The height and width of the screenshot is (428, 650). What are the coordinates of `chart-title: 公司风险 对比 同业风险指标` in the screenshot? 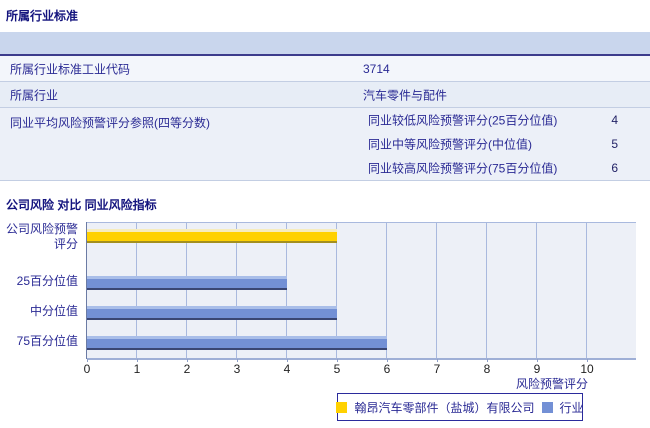 It's located at (81, 205).